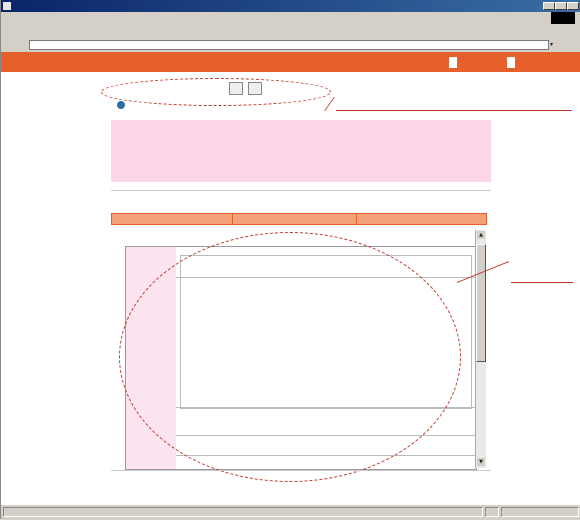 This screenshot has width=580, height=520. What do you see at coordinates (243, 512) in the screenshot?
I see `status-text` at bounding box center [243, 512].